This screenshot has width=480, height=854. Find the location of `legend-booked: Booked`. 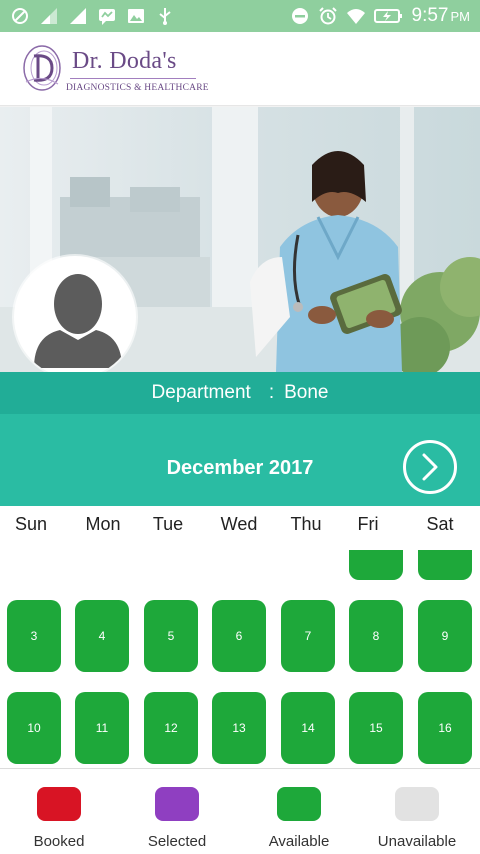

legend-booked: Booked is located at coordinates (59, 818).